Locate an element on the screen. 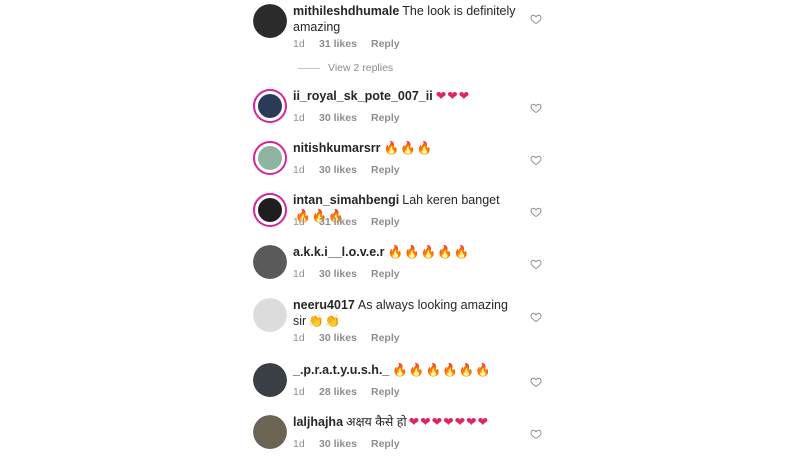 The image size is (800, 457). comment-text: a.k.k.i__l.o.v.e.r 🔥🔥🔥🔥🔥 is located at coordinates (405, 252).